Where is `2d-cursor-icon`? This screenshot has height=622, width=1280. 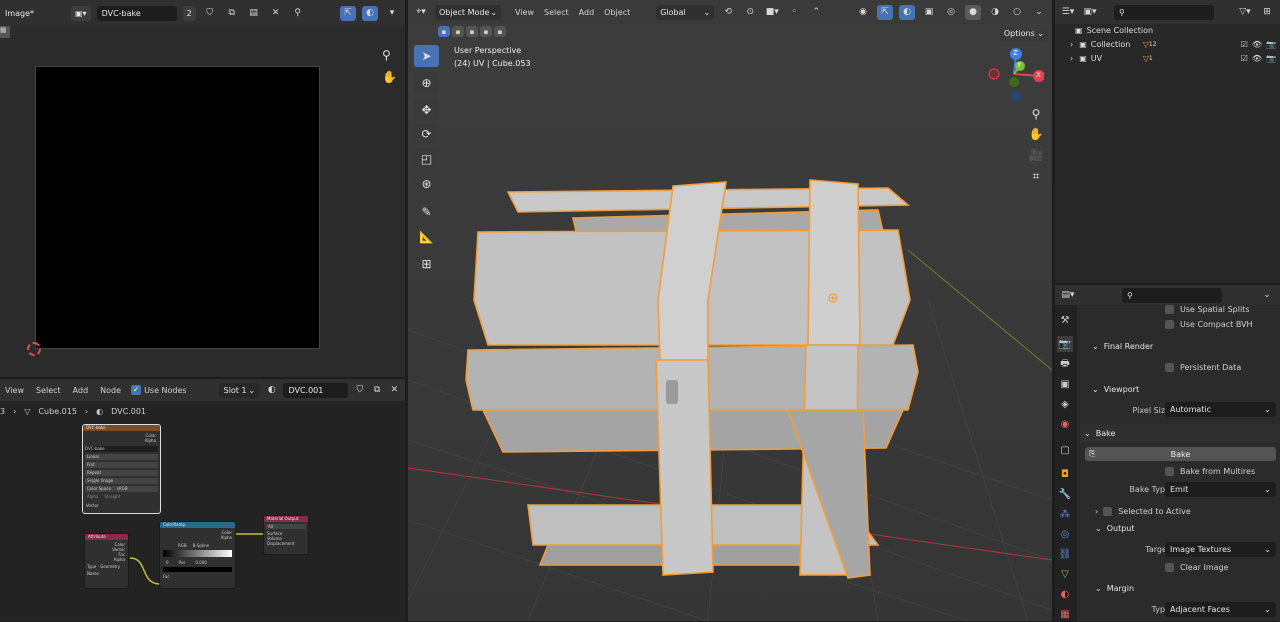
2d-cursor-icon is located at coordinates (34, 349).